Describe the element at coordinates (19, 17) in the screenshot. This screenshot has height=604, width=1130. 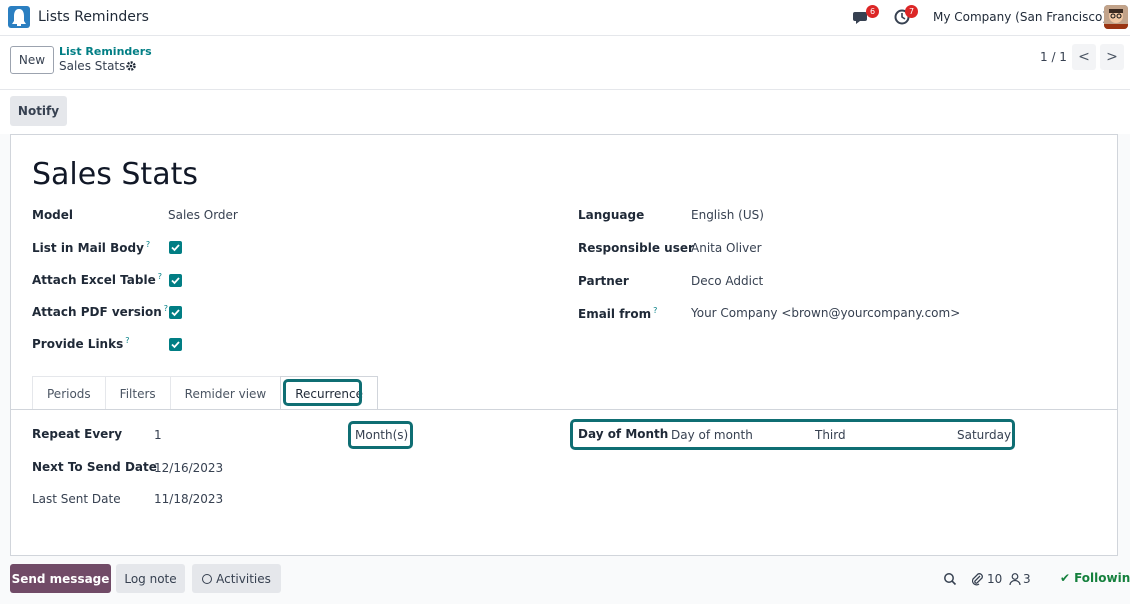
I see `bell-icon` at that location.